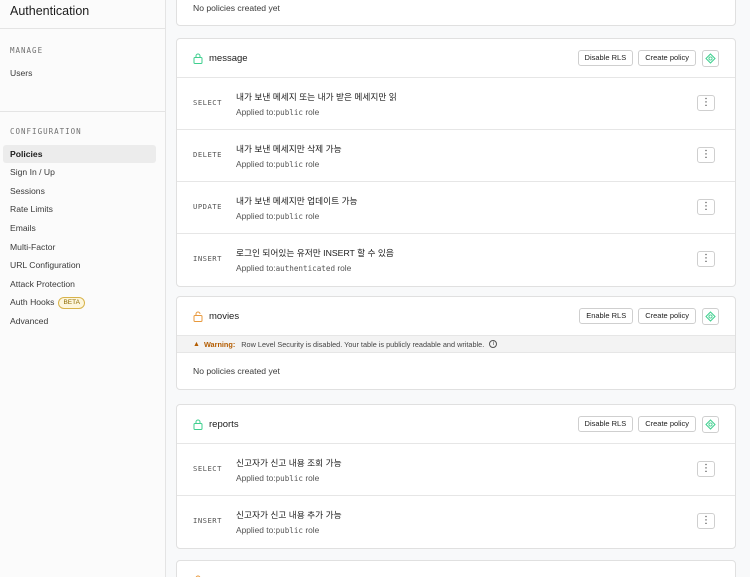  I want to click on policy-name: 내가 보낸 메세지만 업데이트 가능, so click(297, 201).